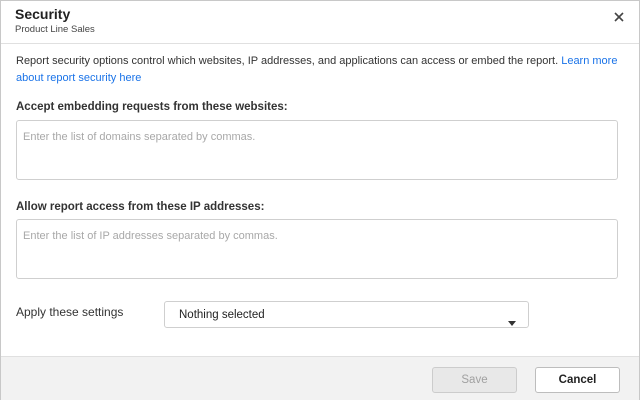 This screenshot has width=640, height=400. What do you see at coordinates (55, 29) in the screenshot?
I see `dialog-subtitle: Product Line Sales` at bounding box center [55, 29].